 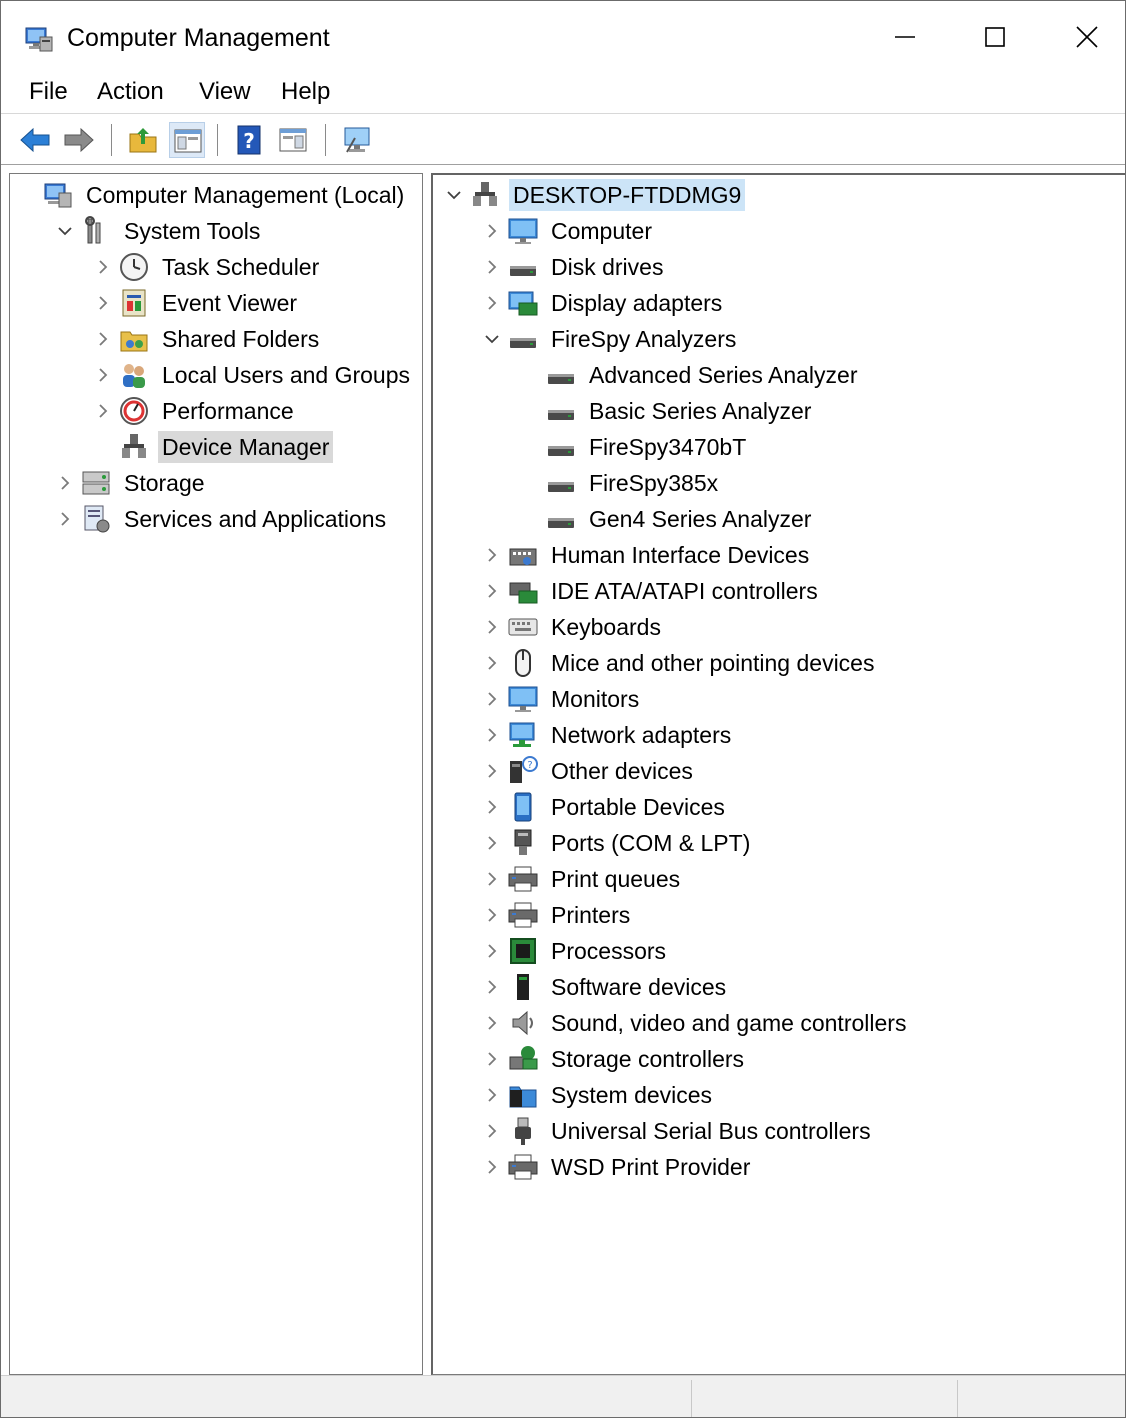 What do you see at coordinates (160, 231) in the screenshot?
I see `tree-item-system-tools: System Tools` at bounding box center [160, 231].